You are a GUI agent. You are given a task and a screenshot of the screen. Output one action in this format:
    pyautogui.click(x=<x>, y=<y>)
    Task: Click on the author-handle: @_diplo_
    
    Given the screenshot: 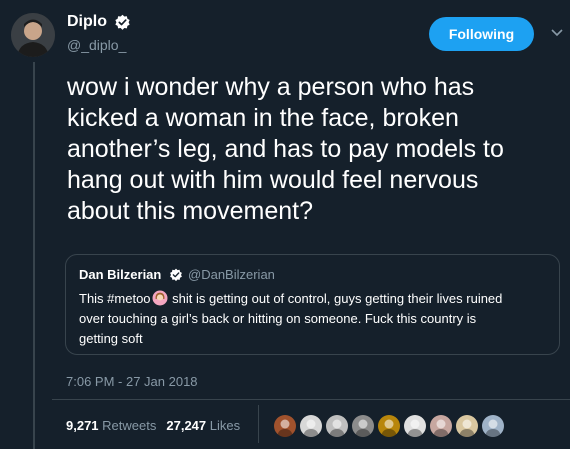 What is the action you would take?
    pyautogui.click(x=96, y=45)
    